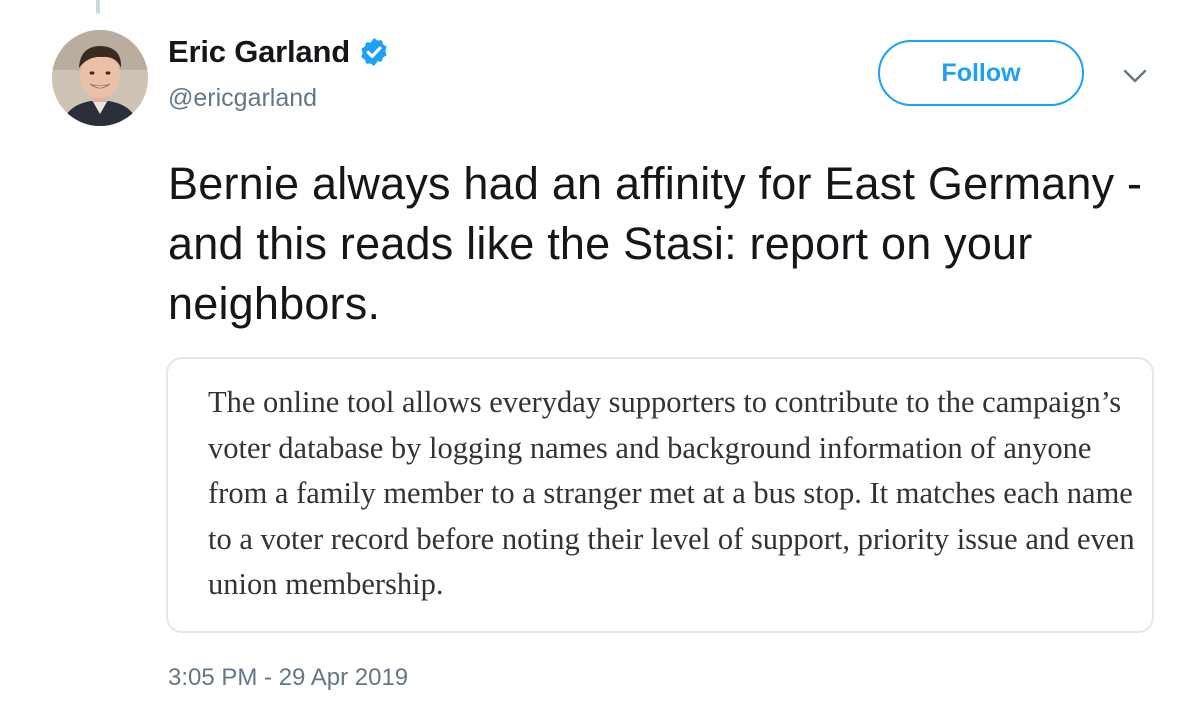 The image size is (1200, 710). I want to click on avatar-photo, so click(100, 78).